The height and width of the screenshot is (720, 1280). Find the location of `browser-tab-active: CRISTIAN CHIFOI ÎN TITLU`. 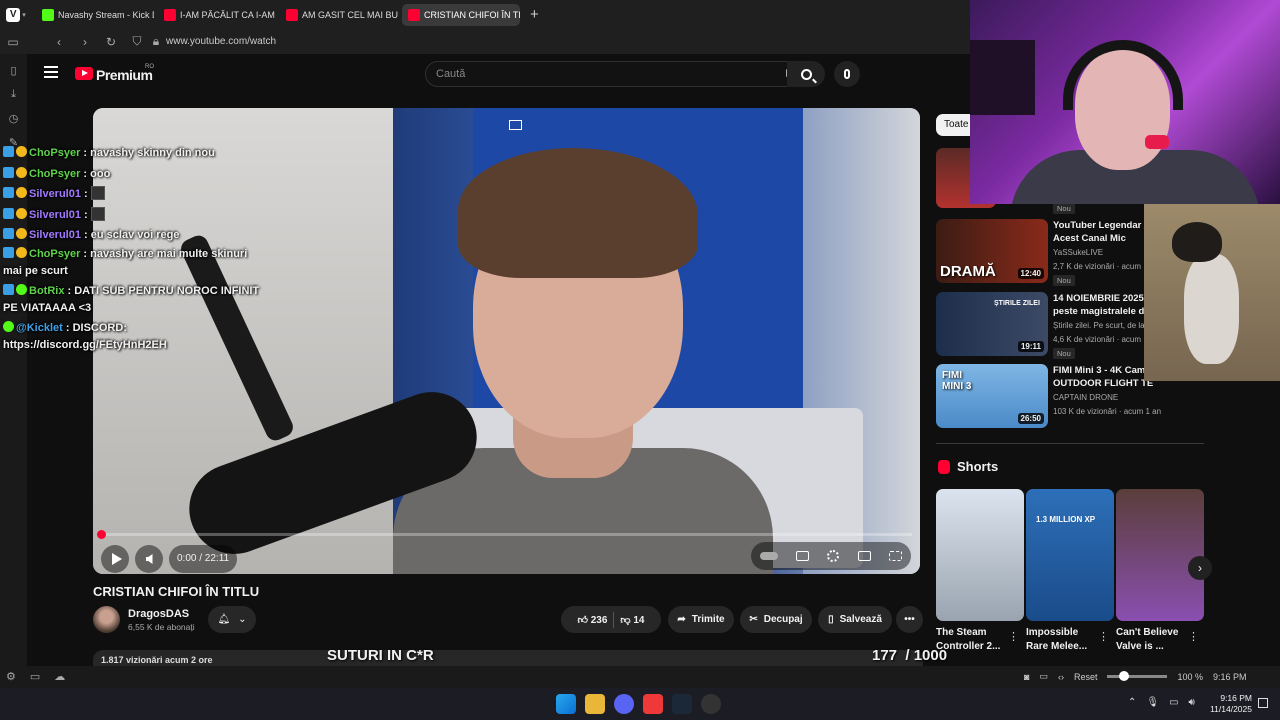

browser-tab-active: CRISTIAN CHIFOI ÎN TITLU is located at coordinates (461, 14).